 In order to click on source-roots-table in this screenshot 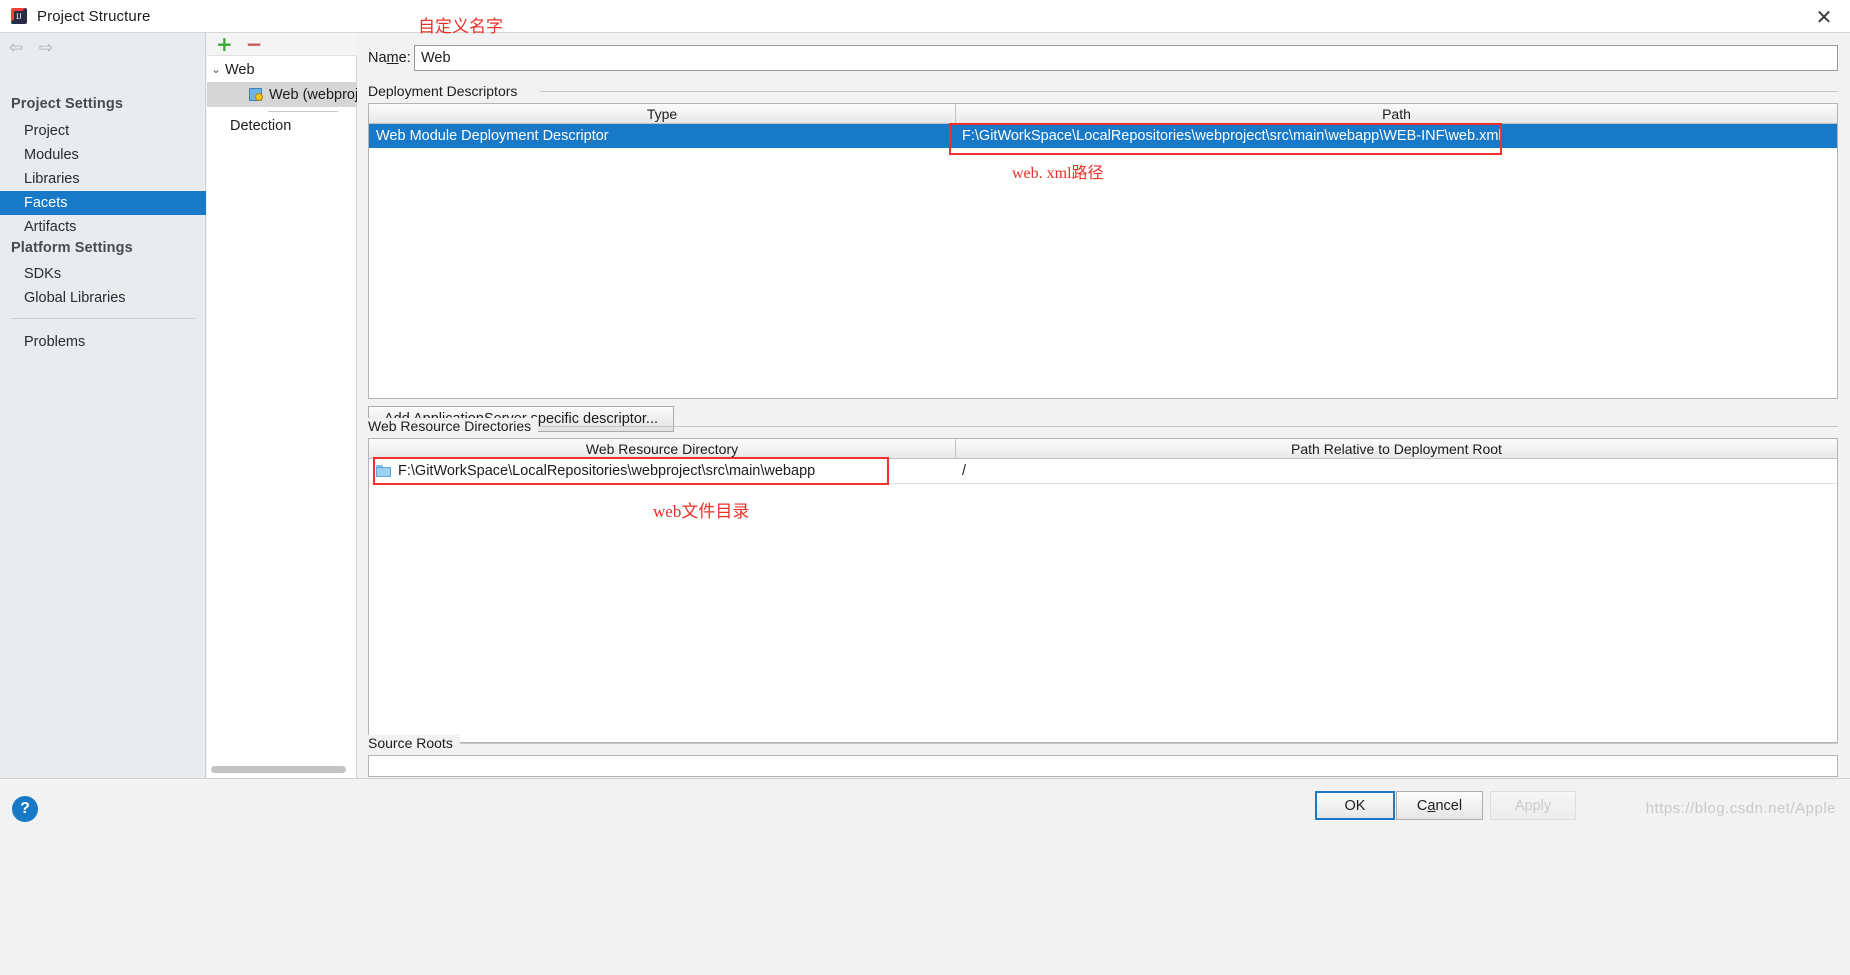, I will do `click(1103, 766)`.